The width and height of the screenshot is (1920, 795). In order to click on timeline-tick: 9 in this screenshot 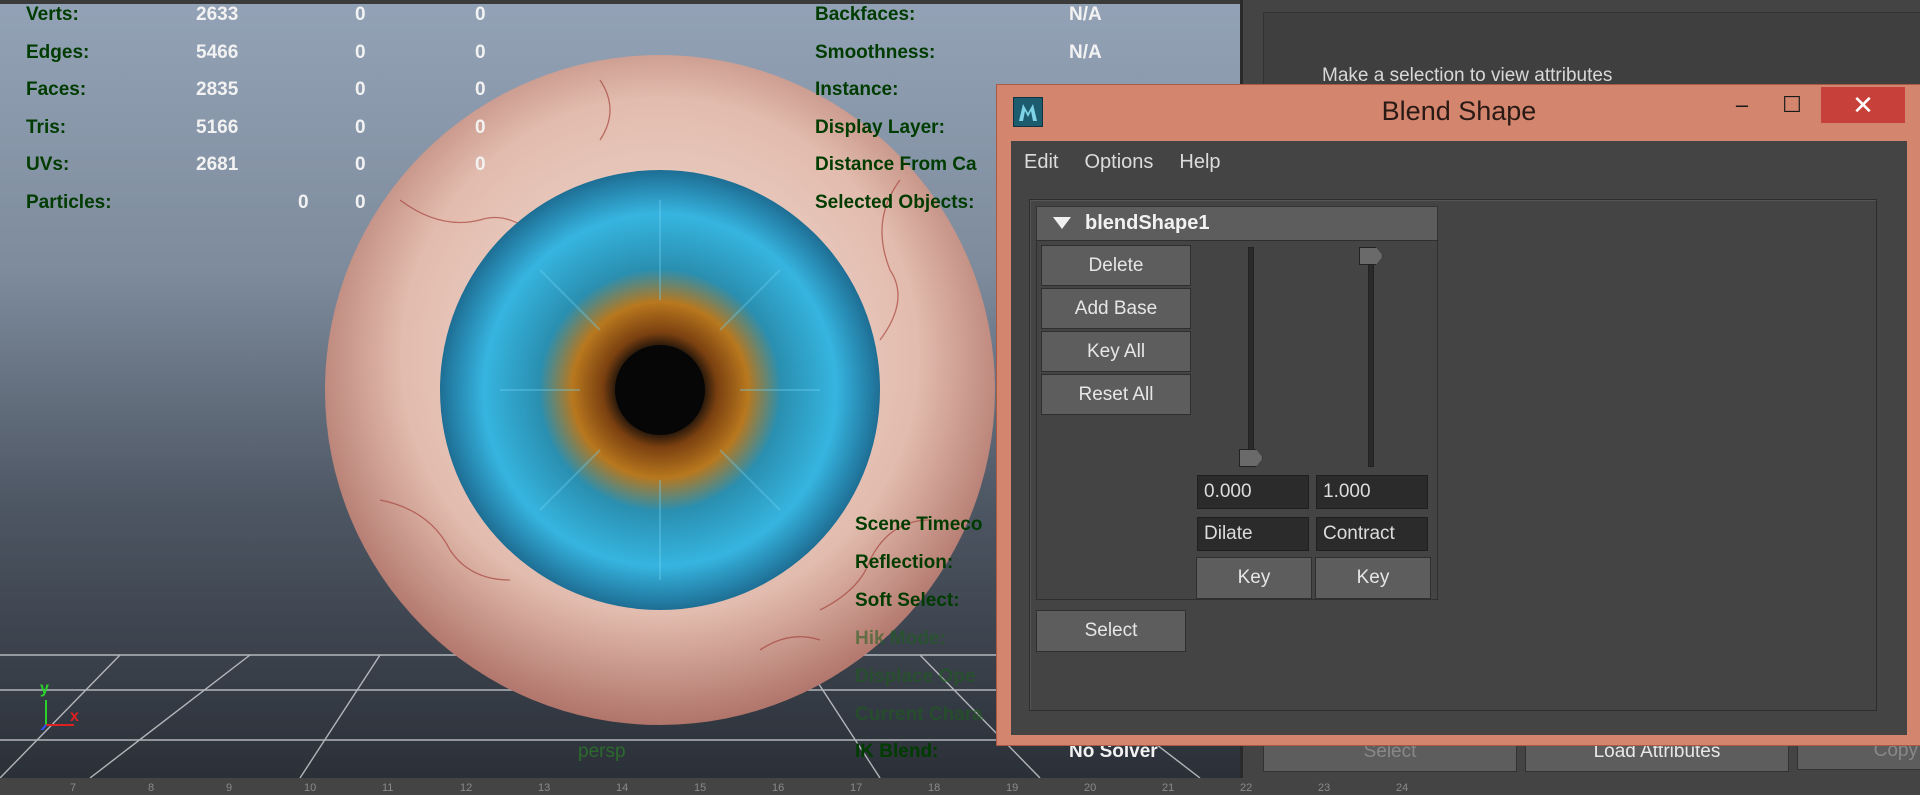, I will do `click(229, 788)`.